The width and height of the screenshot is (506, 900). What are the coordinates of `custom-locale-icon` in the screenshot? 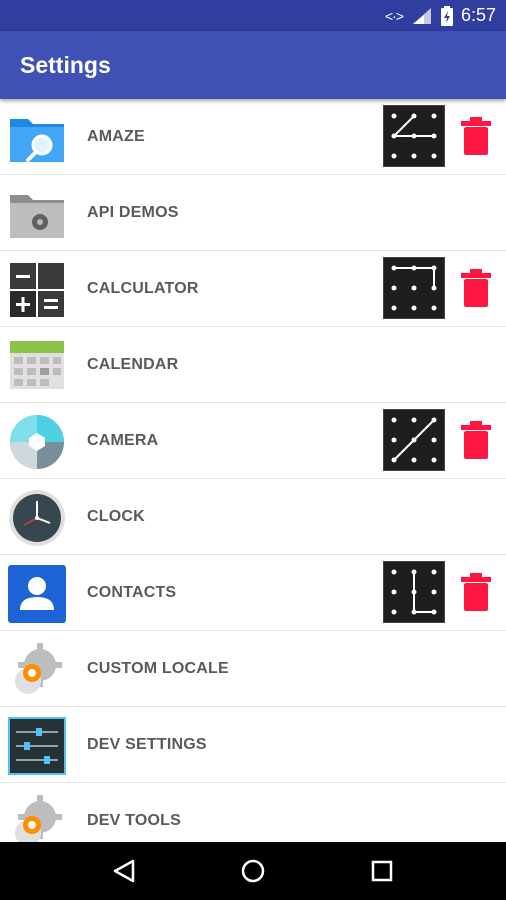 It's located at (38, 668).